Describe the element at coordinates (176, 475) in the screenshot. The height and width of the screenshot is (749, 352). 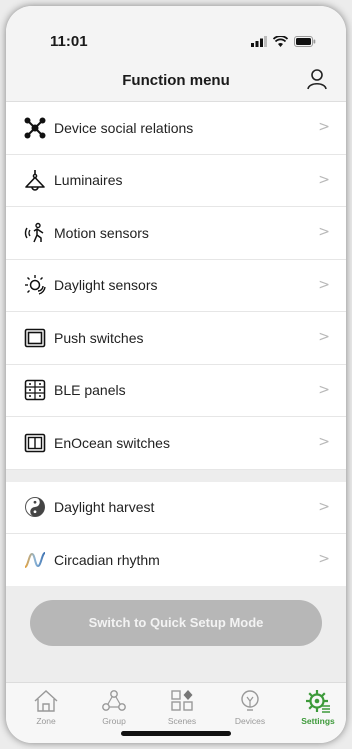
I see `section-divider` at that location.